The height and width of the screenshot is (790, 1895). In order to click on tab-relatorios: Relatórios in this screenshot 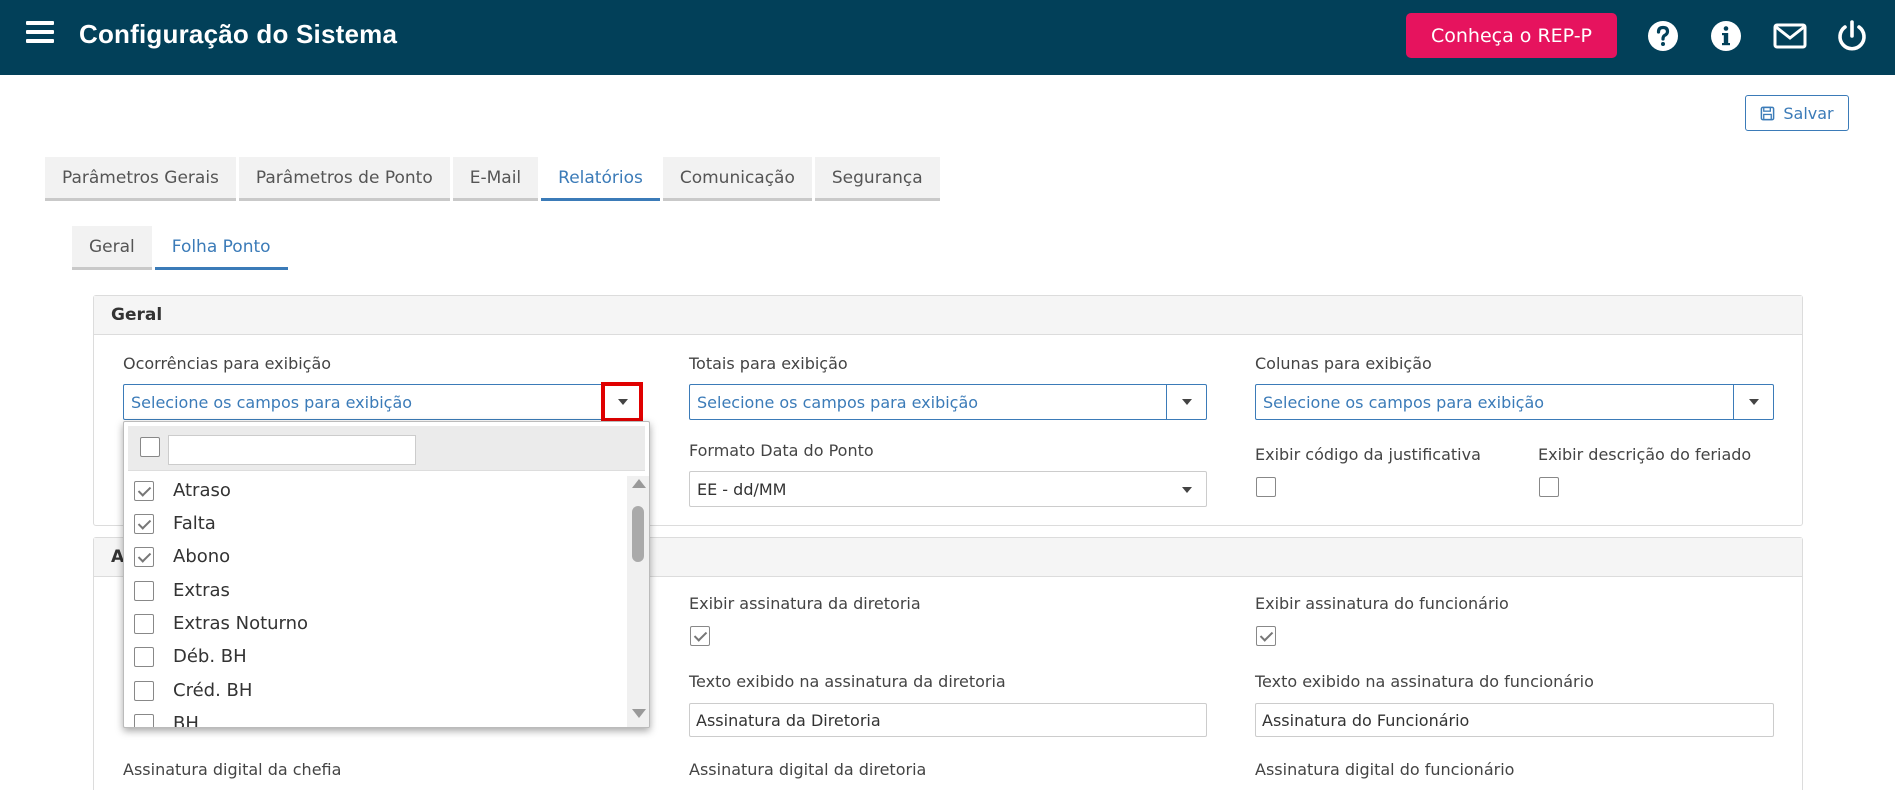, I will do `click(600, 179)`.